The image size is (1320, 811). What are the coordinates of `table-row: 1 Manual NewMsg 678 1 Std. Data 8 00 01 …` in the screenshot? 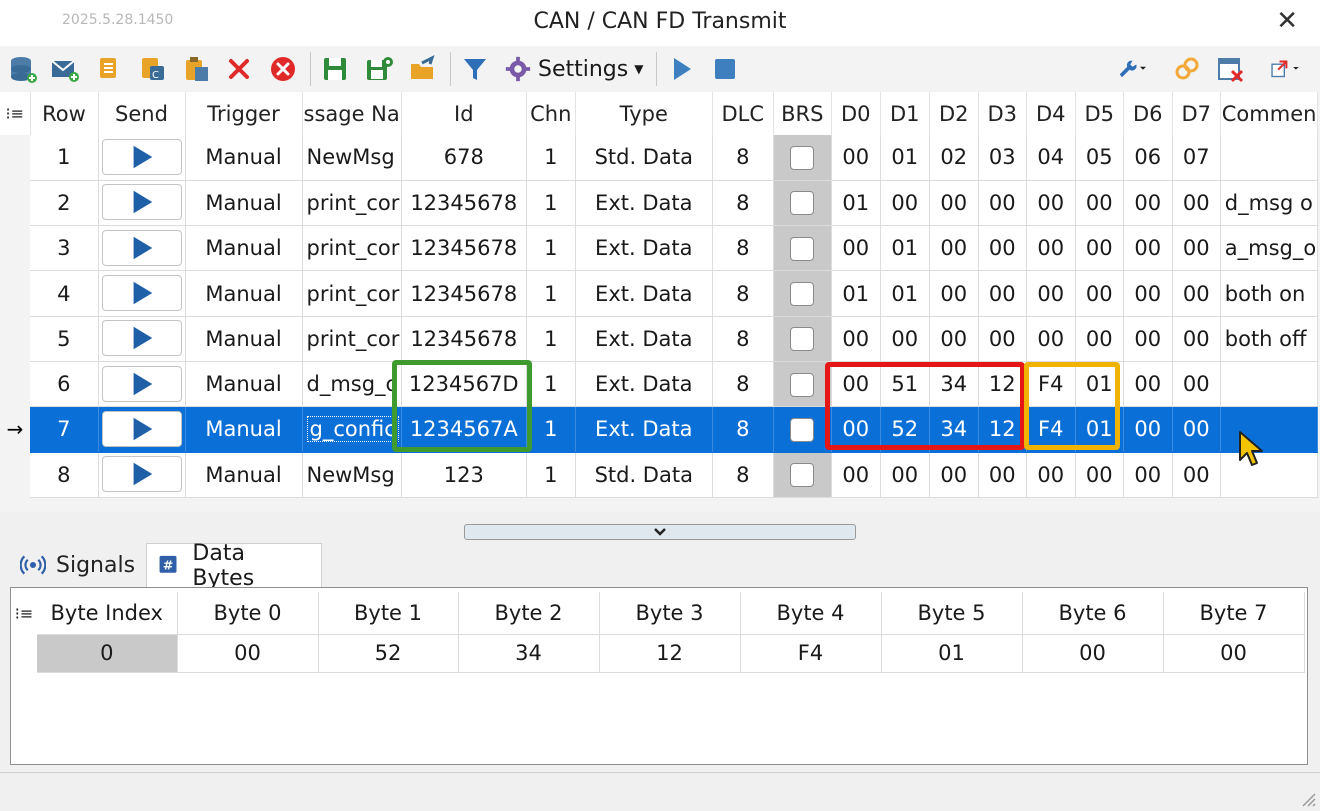 It's located at (659, 158).